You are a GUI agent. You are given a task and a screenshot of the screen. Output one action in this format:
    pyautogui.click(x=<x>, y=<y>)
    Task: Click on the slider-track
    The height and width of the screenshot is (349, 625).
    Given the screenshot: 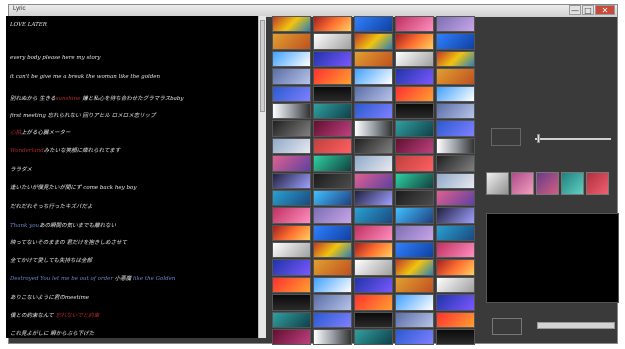 What is the action you would take?
    pyautogui.click(x=573, y=139)
    